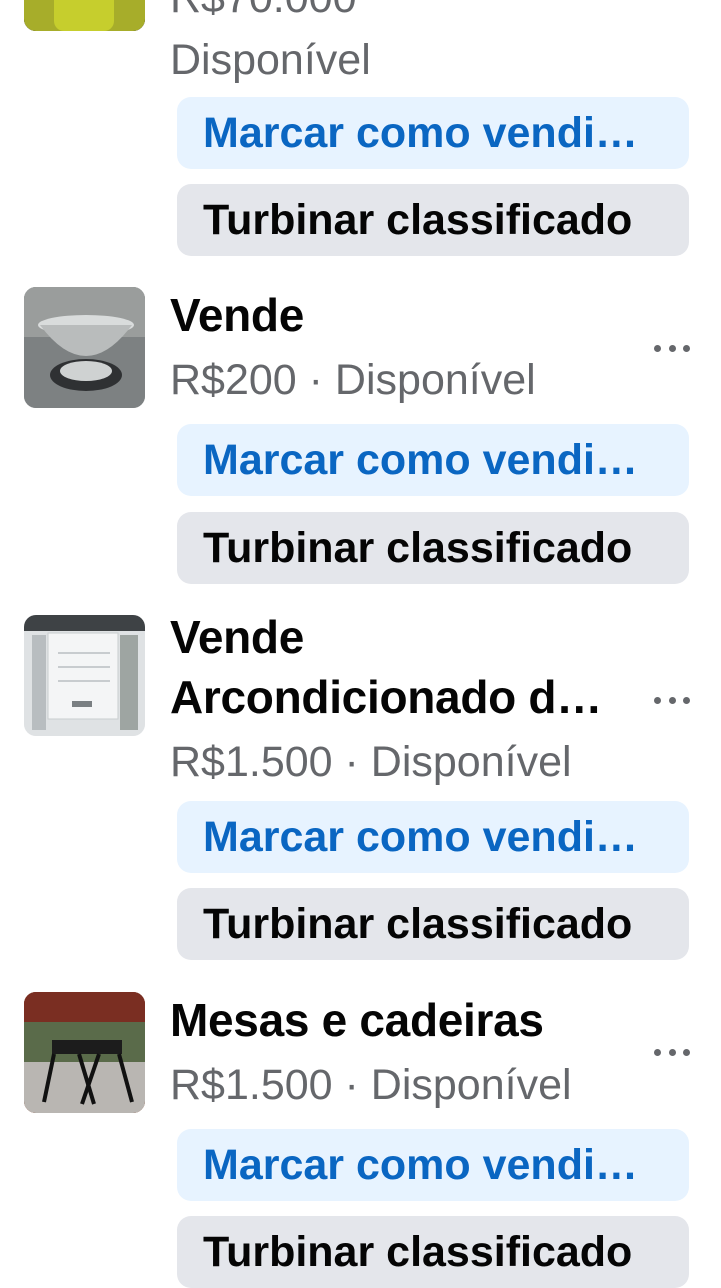  What do you see at coordinates (237, 315) in the screenshot?
I see `listing-title: Vende` at bounding box center [237, 315].